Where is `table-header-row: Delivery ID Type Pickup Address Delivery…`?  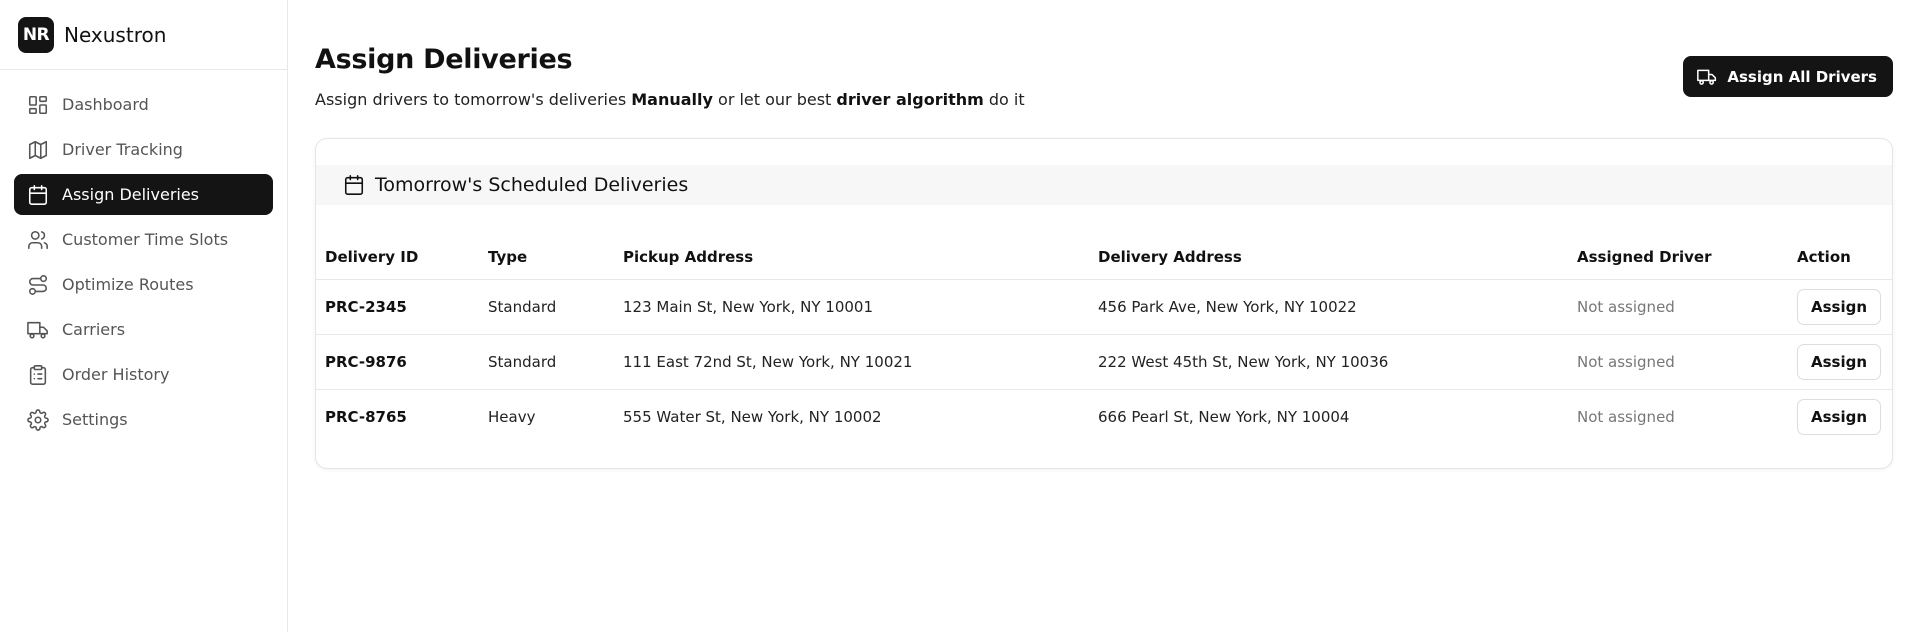 table-header-row: Delivery ID Type Pickup Address Delivery… is located at coordinates (1104, 257).